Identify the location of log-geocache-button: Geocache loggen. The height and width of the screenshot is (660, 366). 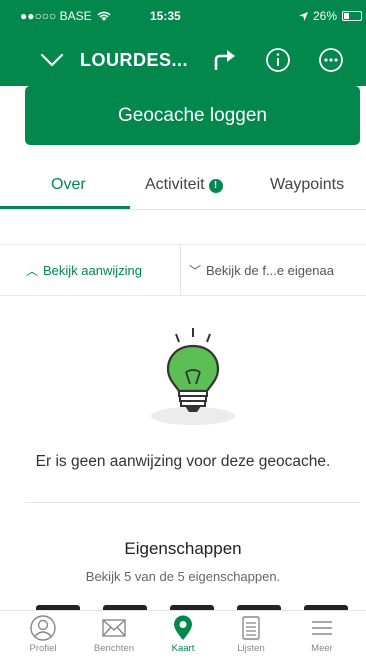
(192, 115).